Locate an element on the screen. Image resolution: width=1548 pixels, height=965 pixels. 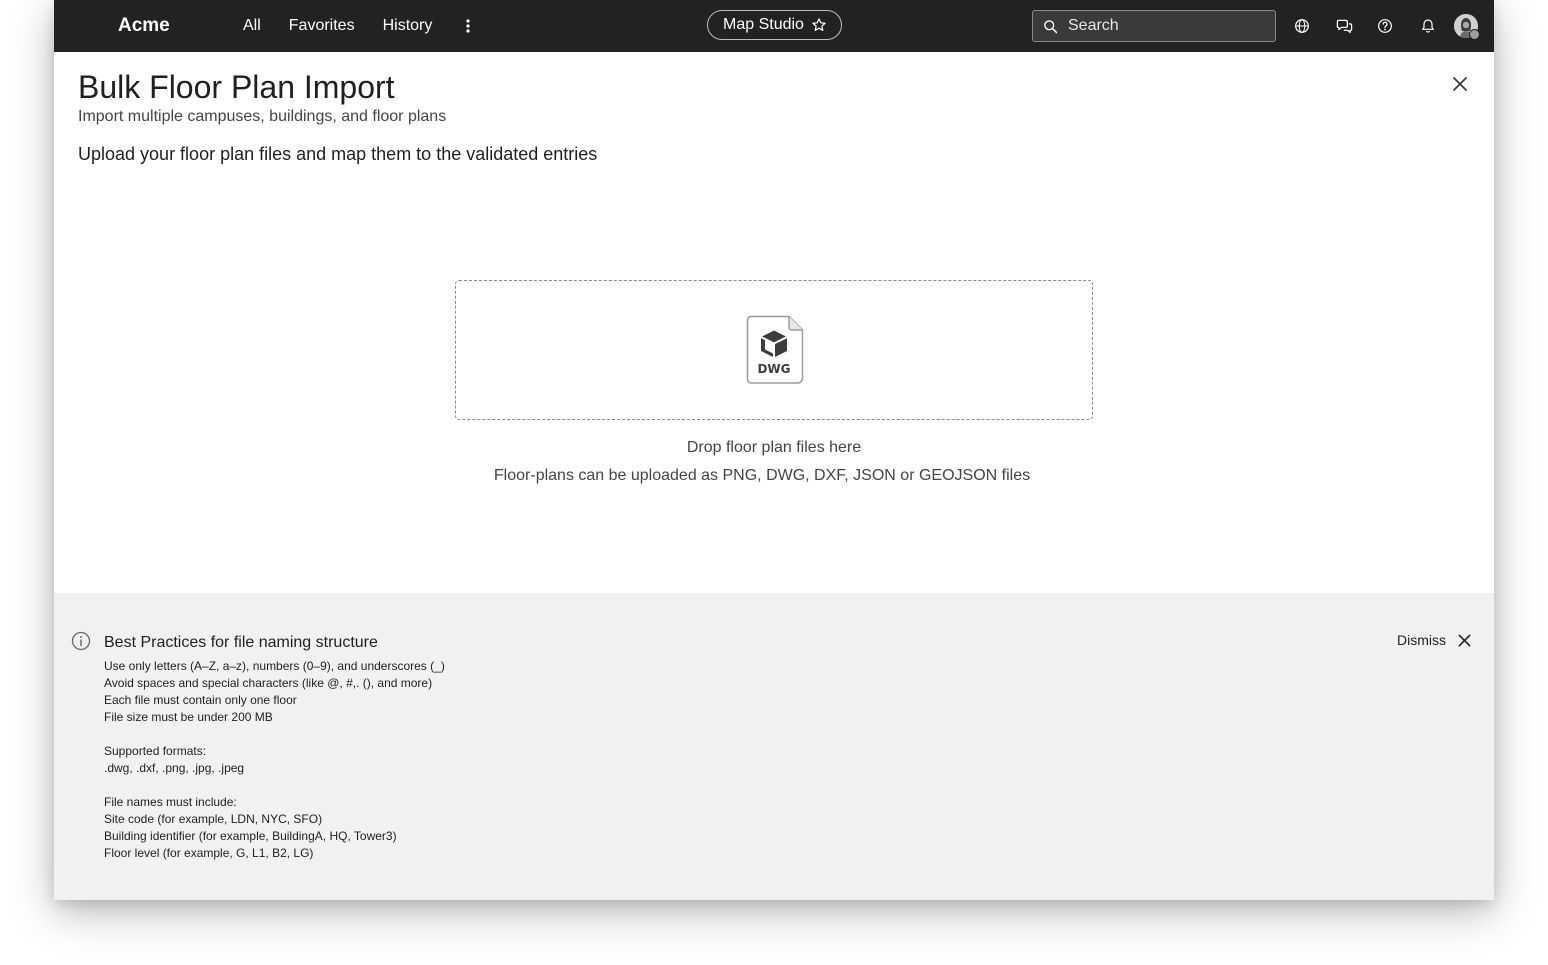
app-name-label: Map Studio is located at coordinates (763, 24).